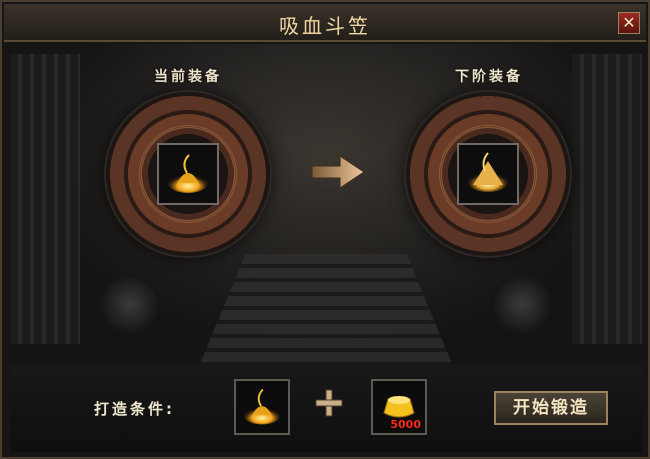  Describe the element at coordinates (130, 304) in the screenshot. I see `left-dragon-statue` at that location.